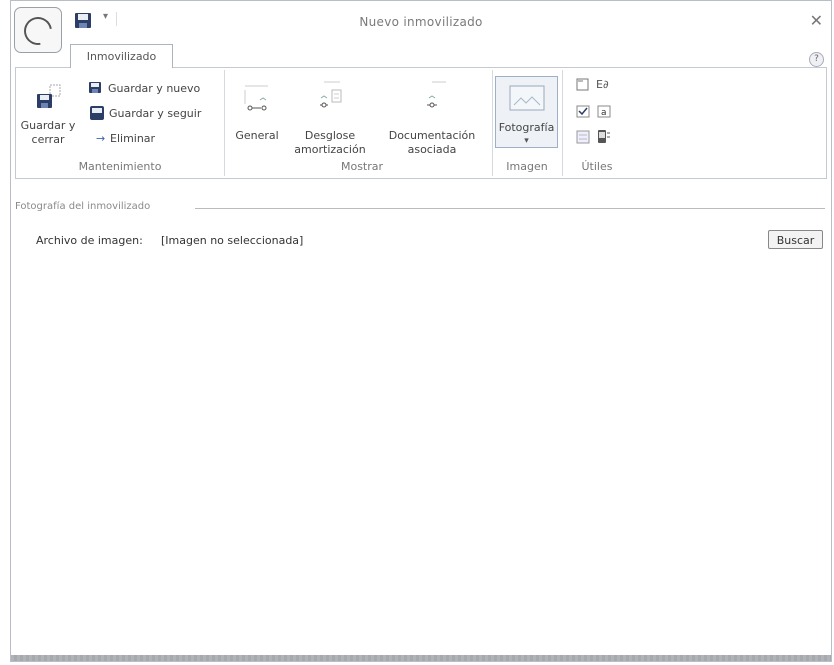 The image size is (834, 665). What do you see at coordinates (362, 166) in the screenshot?
I see `group-label-mostrar: Mostrar` at bounding box center [362, 166].